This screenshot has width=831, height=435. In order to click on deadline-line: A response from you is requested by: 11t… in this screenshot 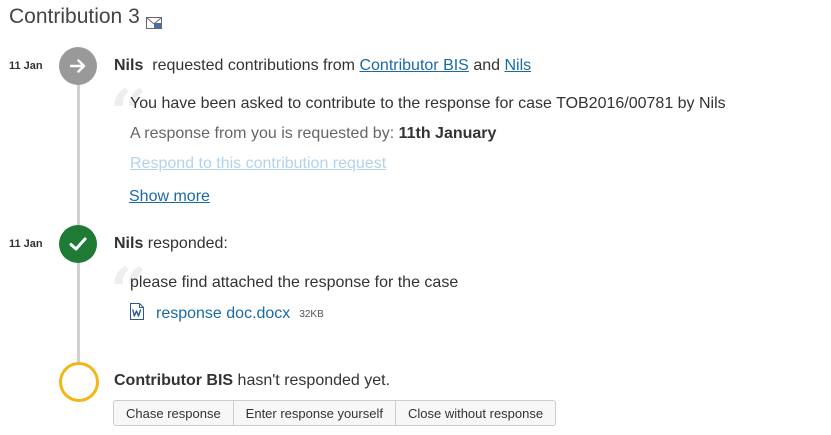, I will do `click(313, 134)`.